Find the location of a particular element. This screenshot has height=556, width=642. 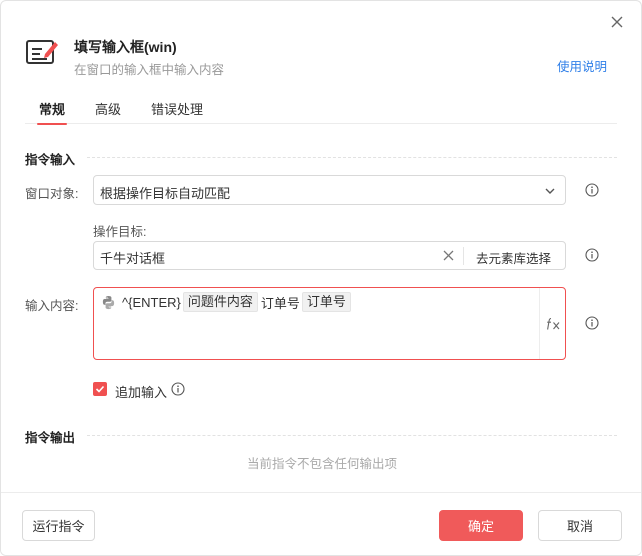

output-section-title: 指令输出 is located at coordinates (50, 438).